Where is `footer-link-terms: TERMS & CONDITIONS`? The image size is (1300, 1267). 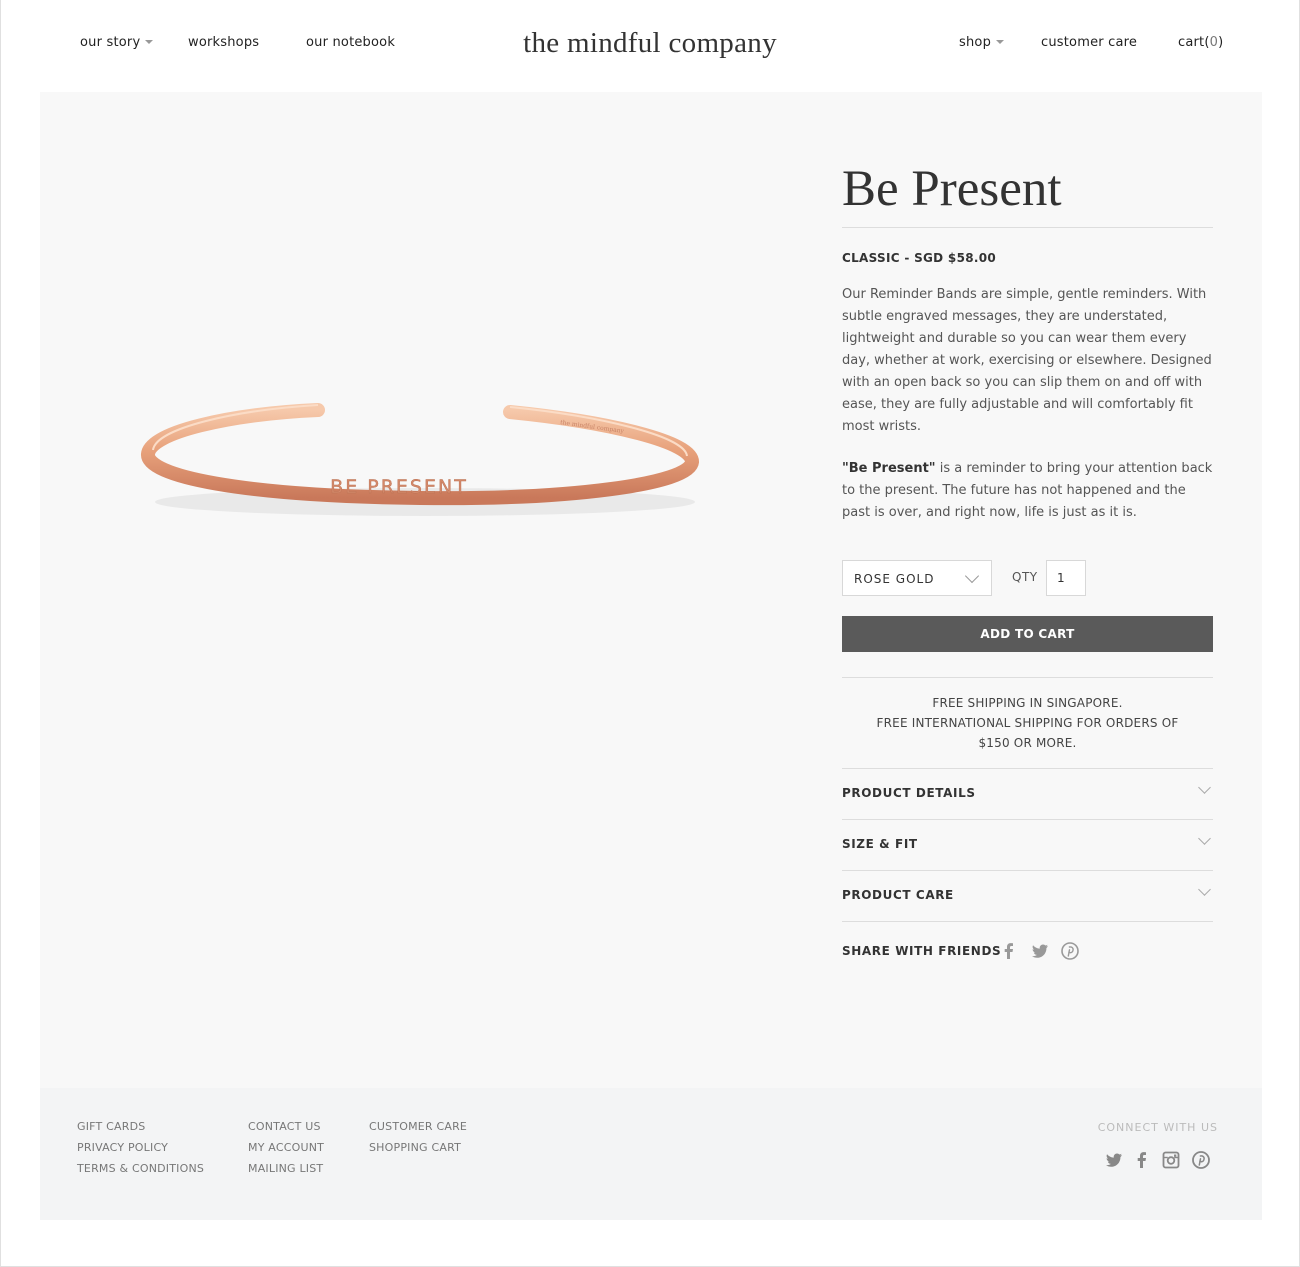
footer-link-terms: TERMS & CONDITIONS is located at coordinates (140, 1168).